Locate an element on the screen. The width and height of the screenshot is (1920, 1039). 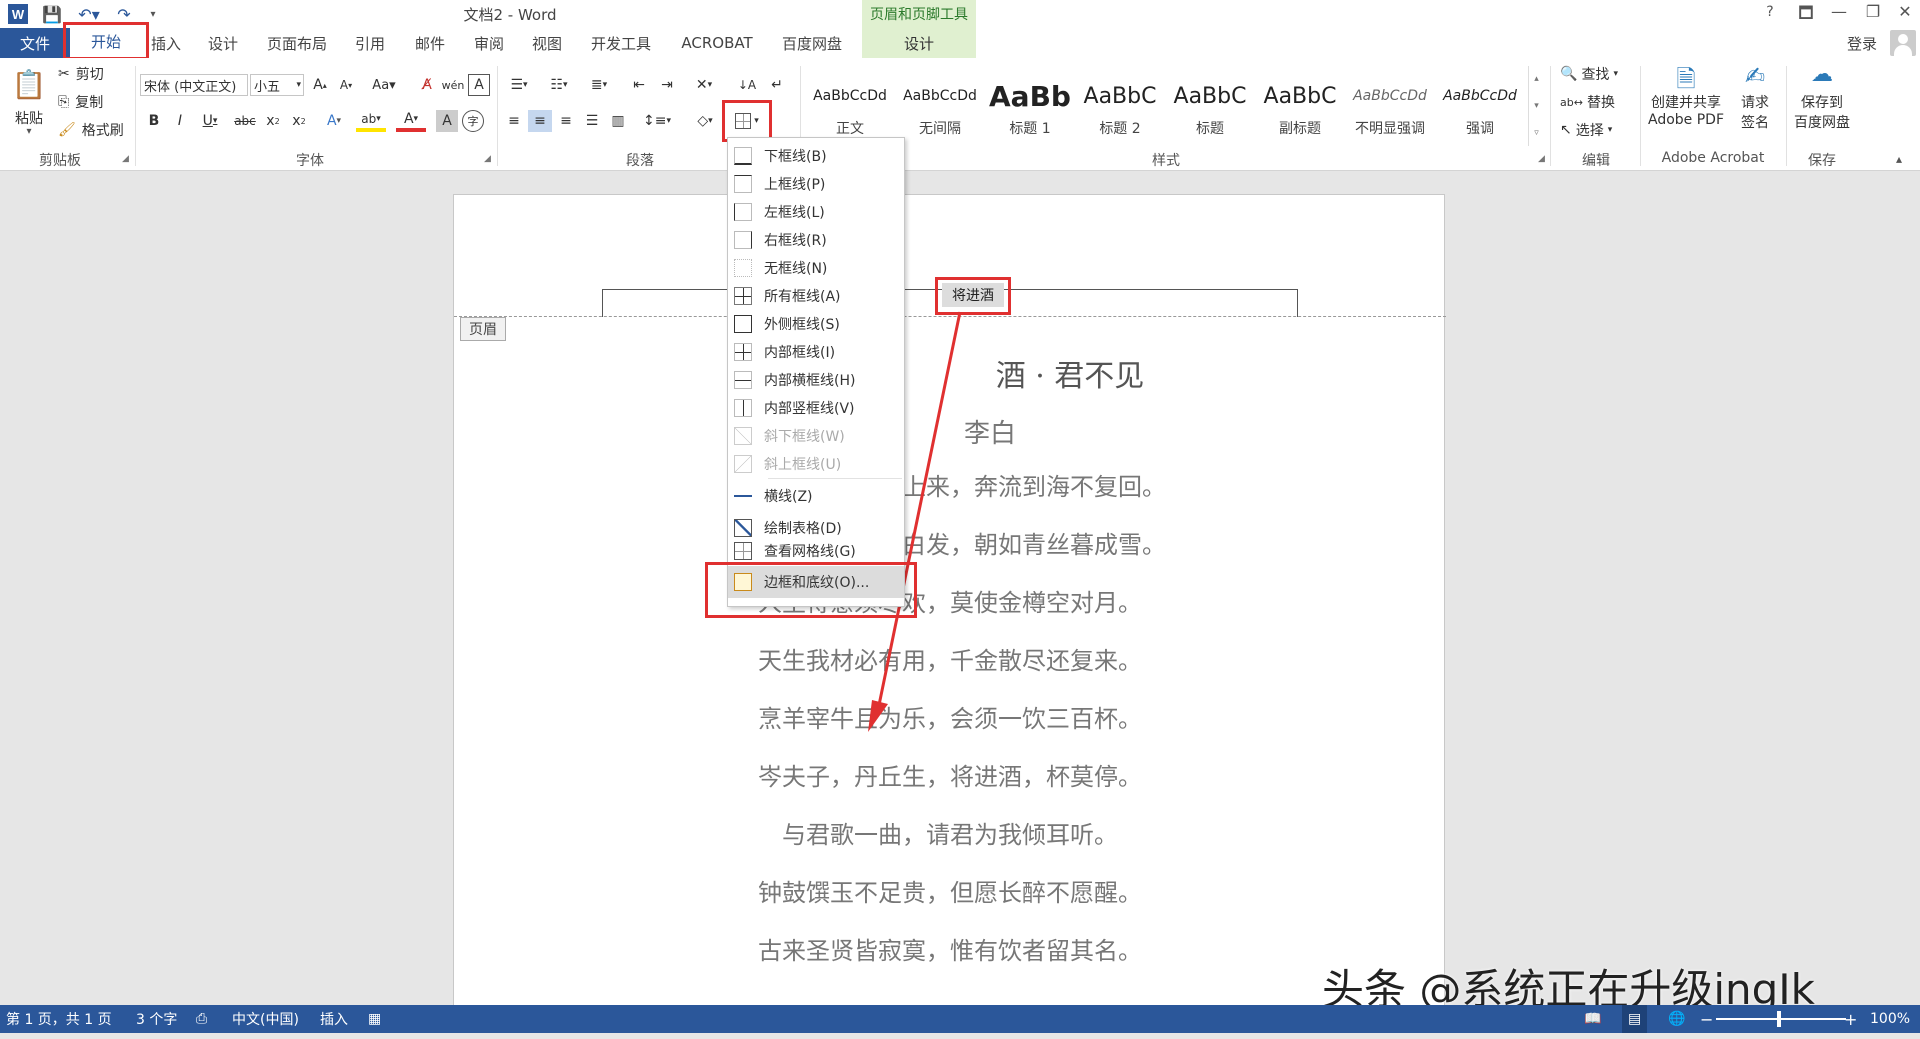
clipboard-dialog-launcher-icon: ◢ is located at coordinates (125, 159).